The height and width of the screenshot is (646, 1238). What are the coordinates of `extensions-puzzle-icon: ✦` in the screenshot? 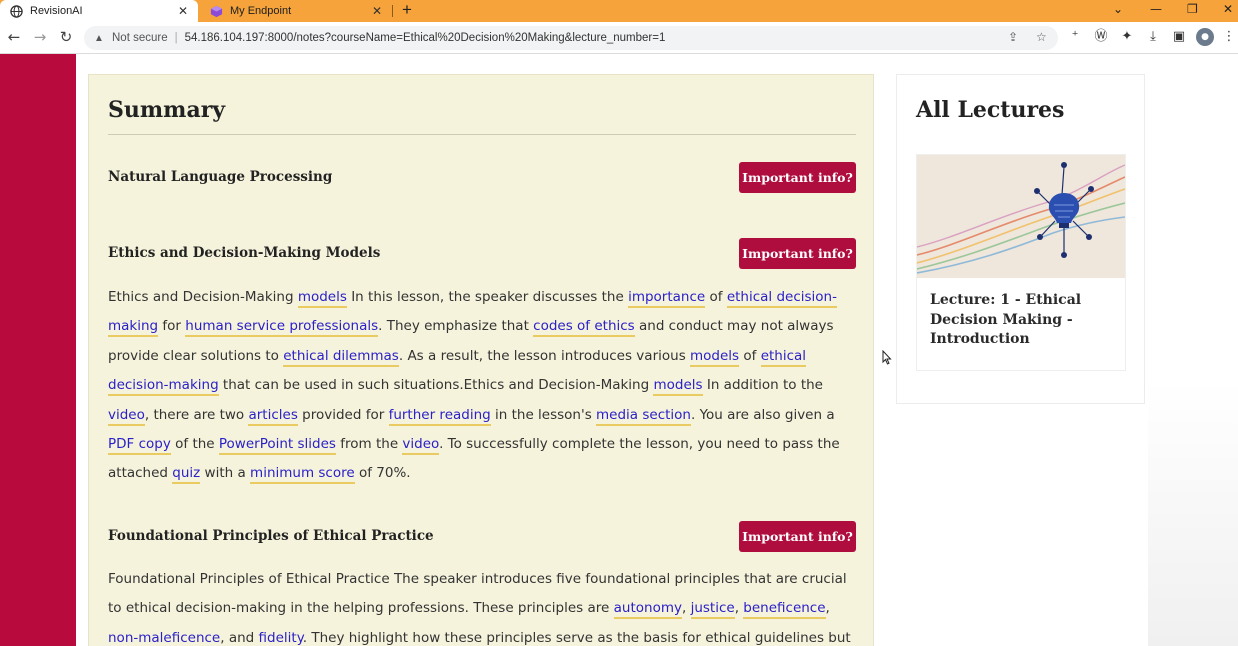 It's located at (1127, 37).